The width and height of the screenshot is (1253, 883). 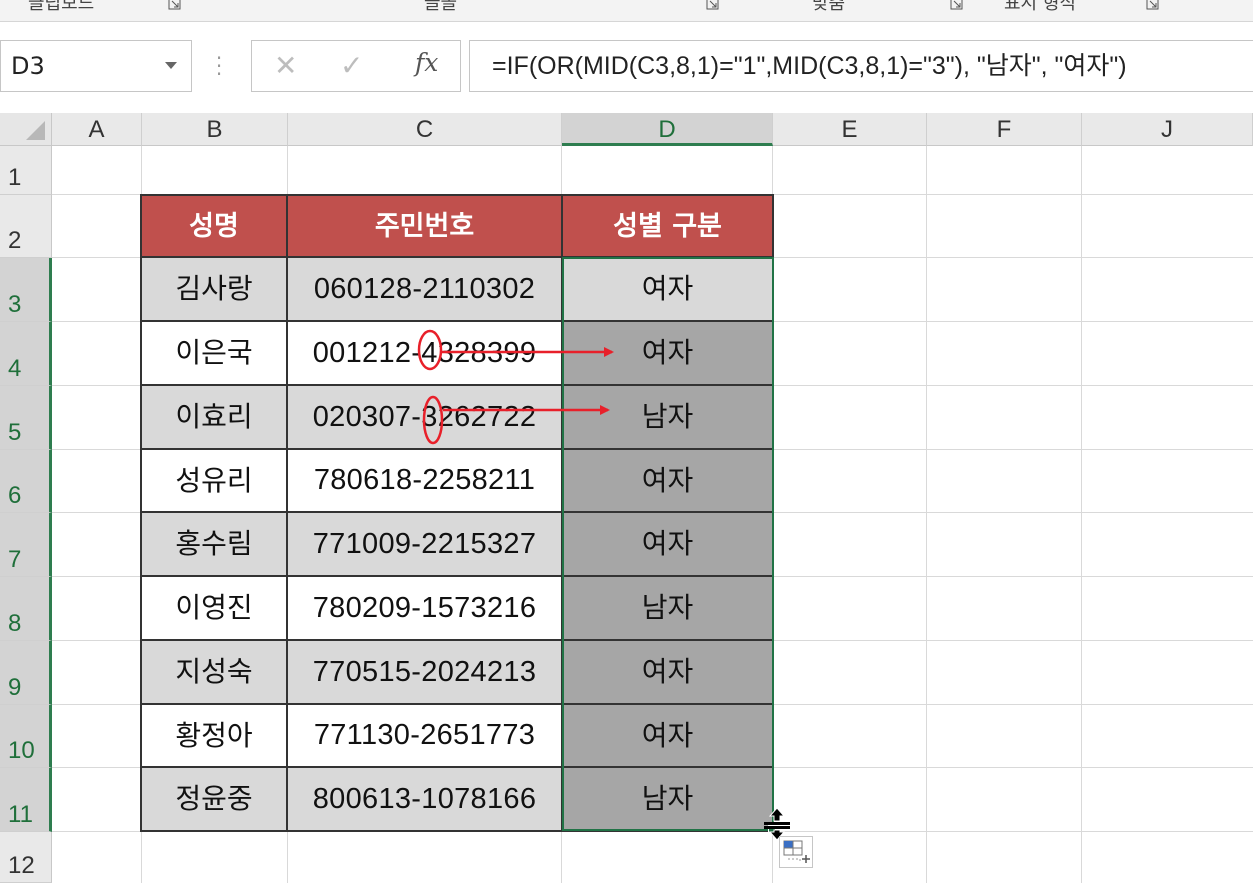 I want to click on auto-fill-options-icon, so click(x=796, y=851).